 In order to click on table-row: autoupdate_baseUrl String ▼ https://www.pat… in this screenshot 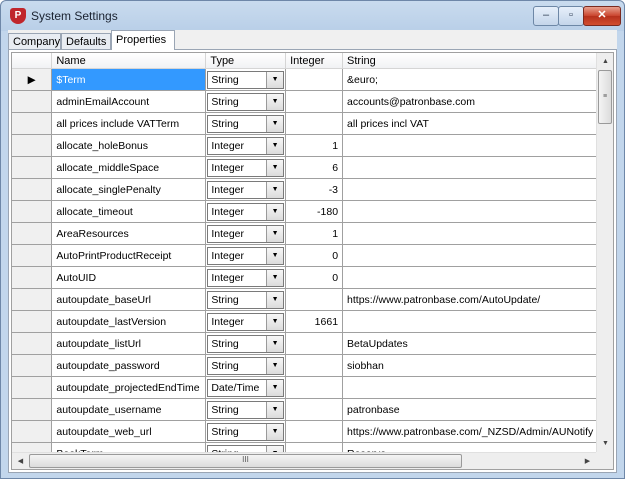, I will do `click(312, 299)`.